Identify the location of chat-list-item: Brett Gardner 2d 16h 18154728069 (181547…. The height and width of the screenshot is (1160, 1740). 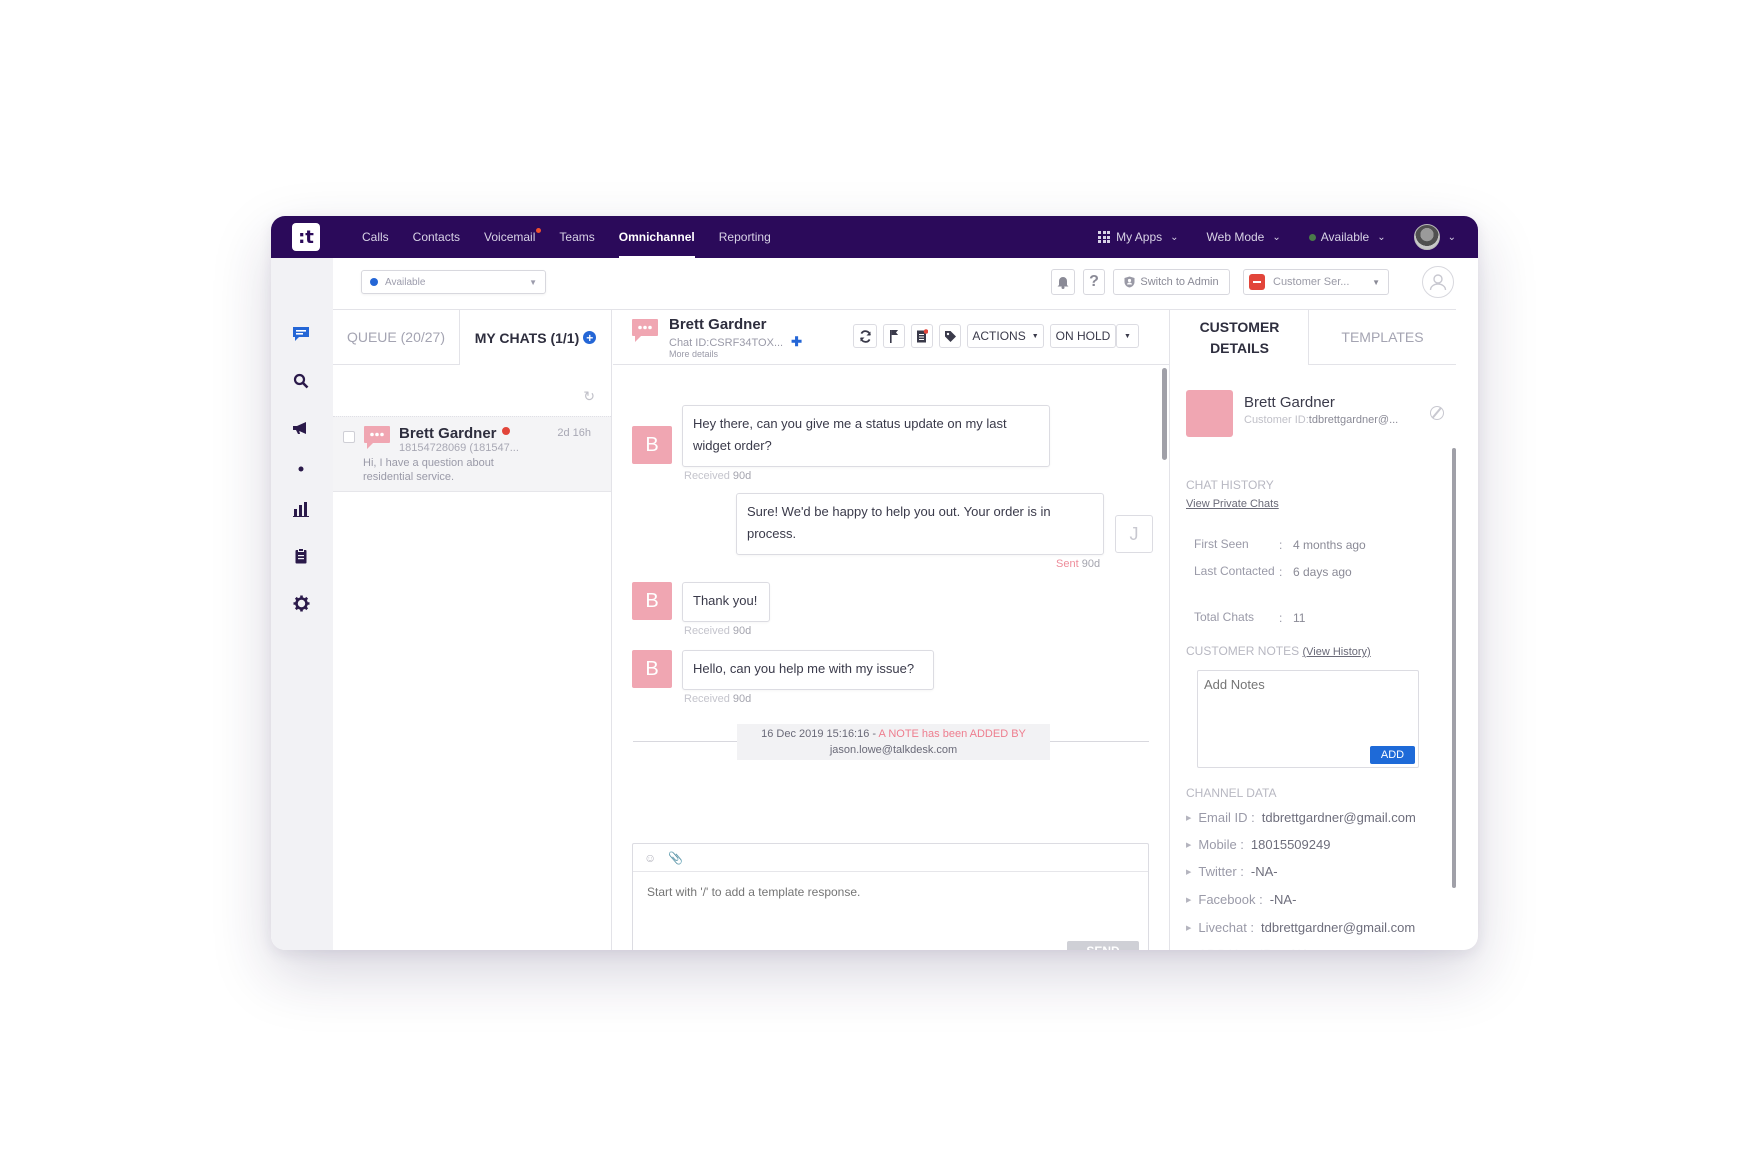
(472, 454).